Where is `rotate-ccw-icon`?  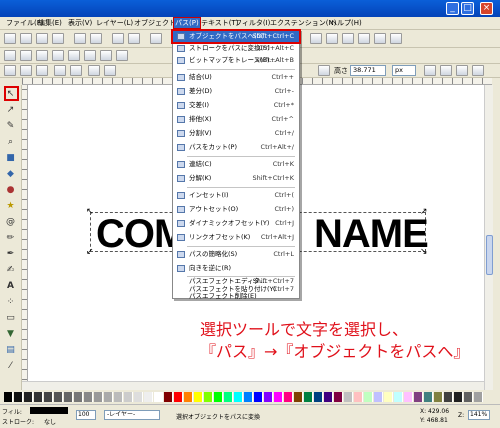 rotate-ccw-icon is located at coordinates (60, 70).